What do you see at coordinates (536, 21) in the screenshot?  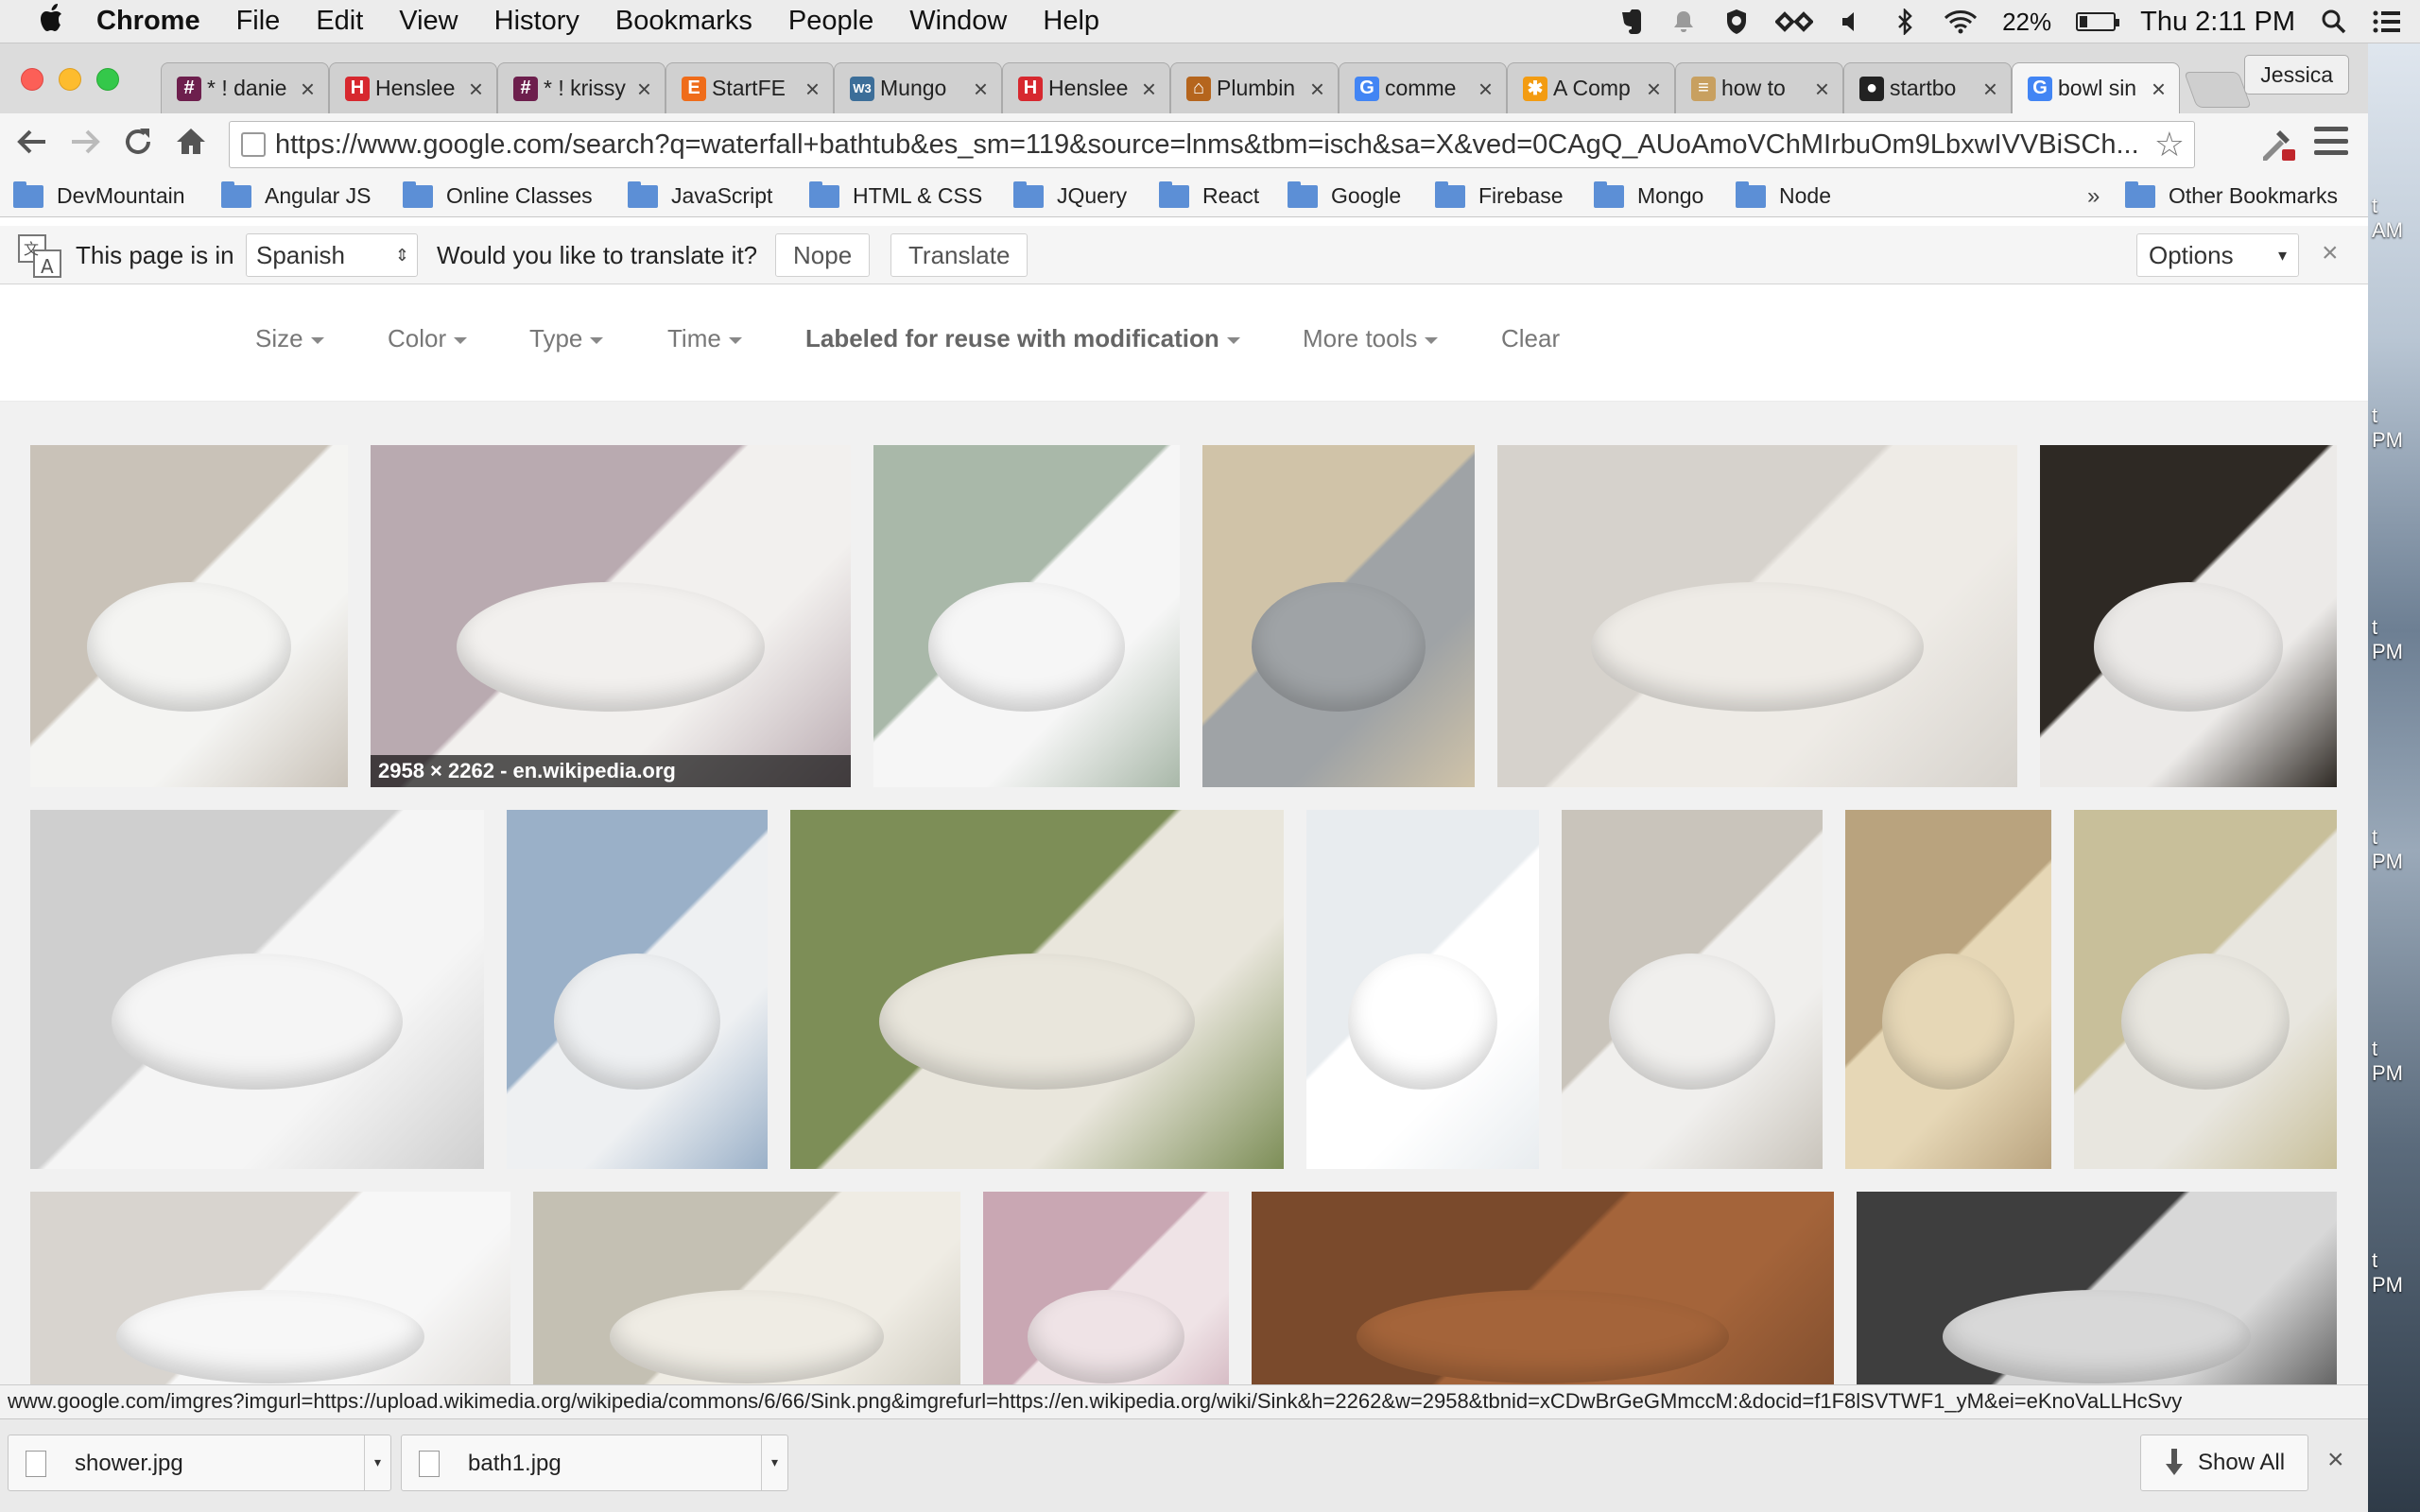 I see `menu-history: History` at bounding box center [536, 21].